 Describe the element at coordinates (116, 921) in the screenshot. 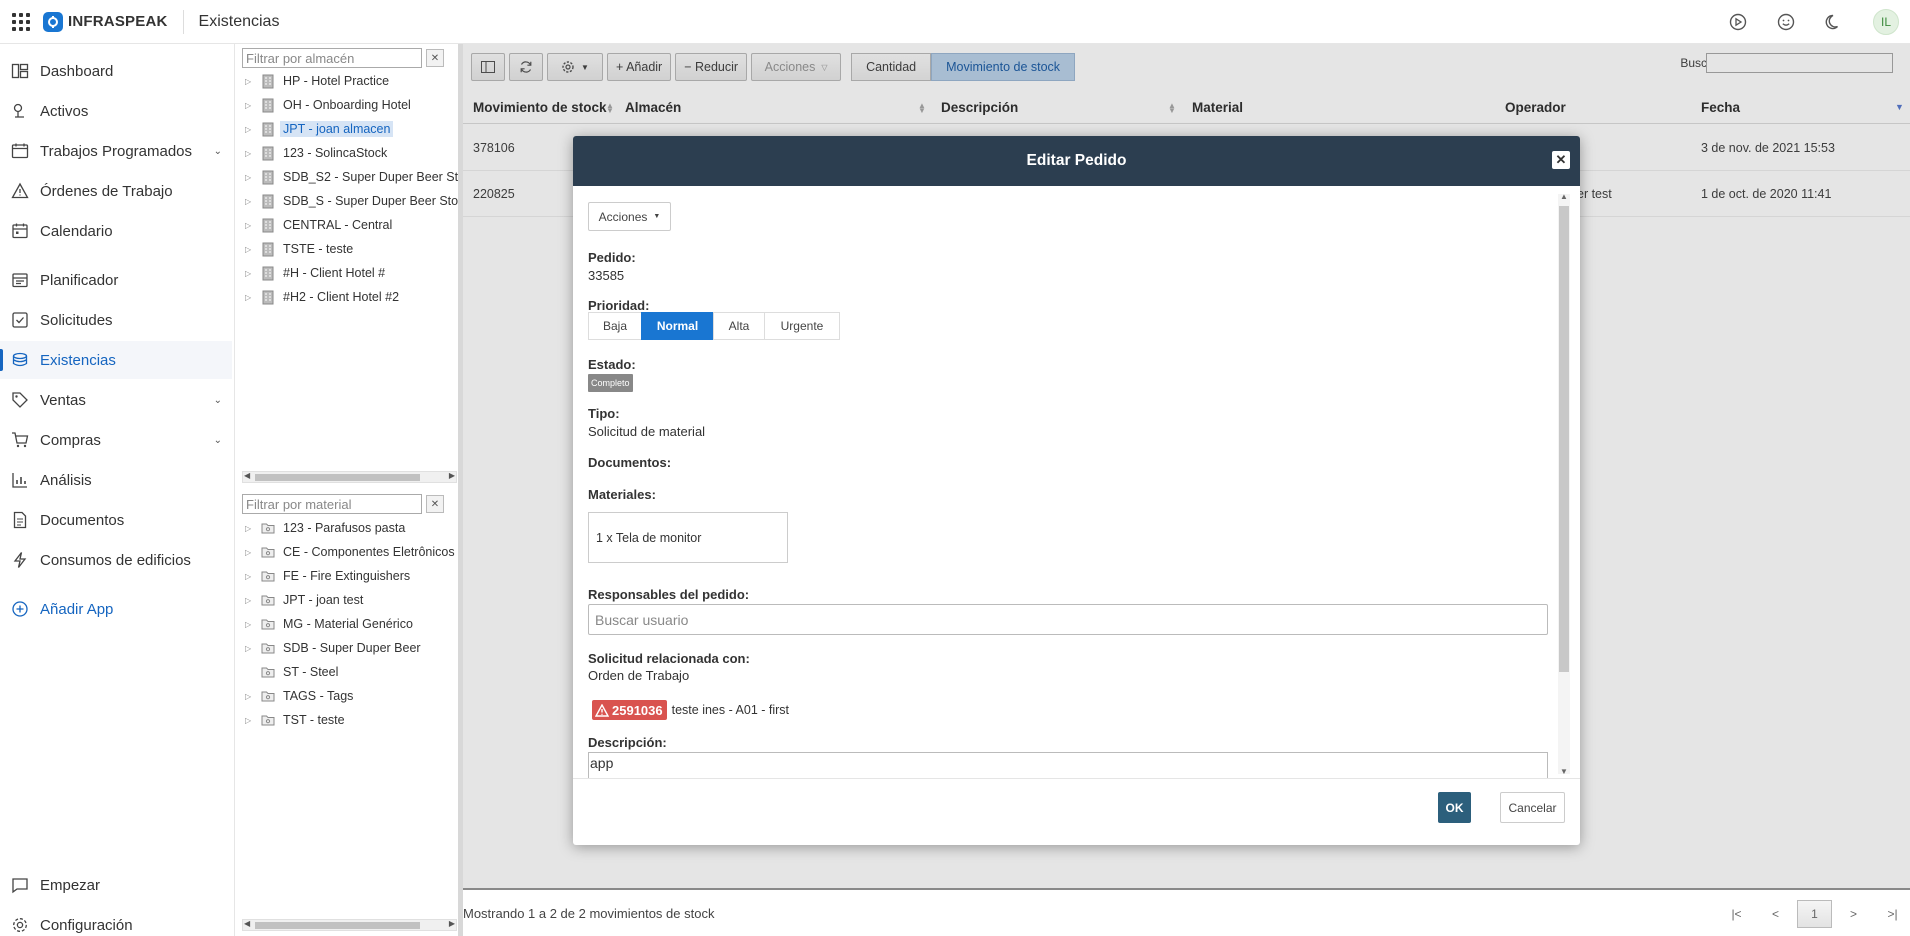

I see `sidebar-item-configuracion: Configuración` at that location.